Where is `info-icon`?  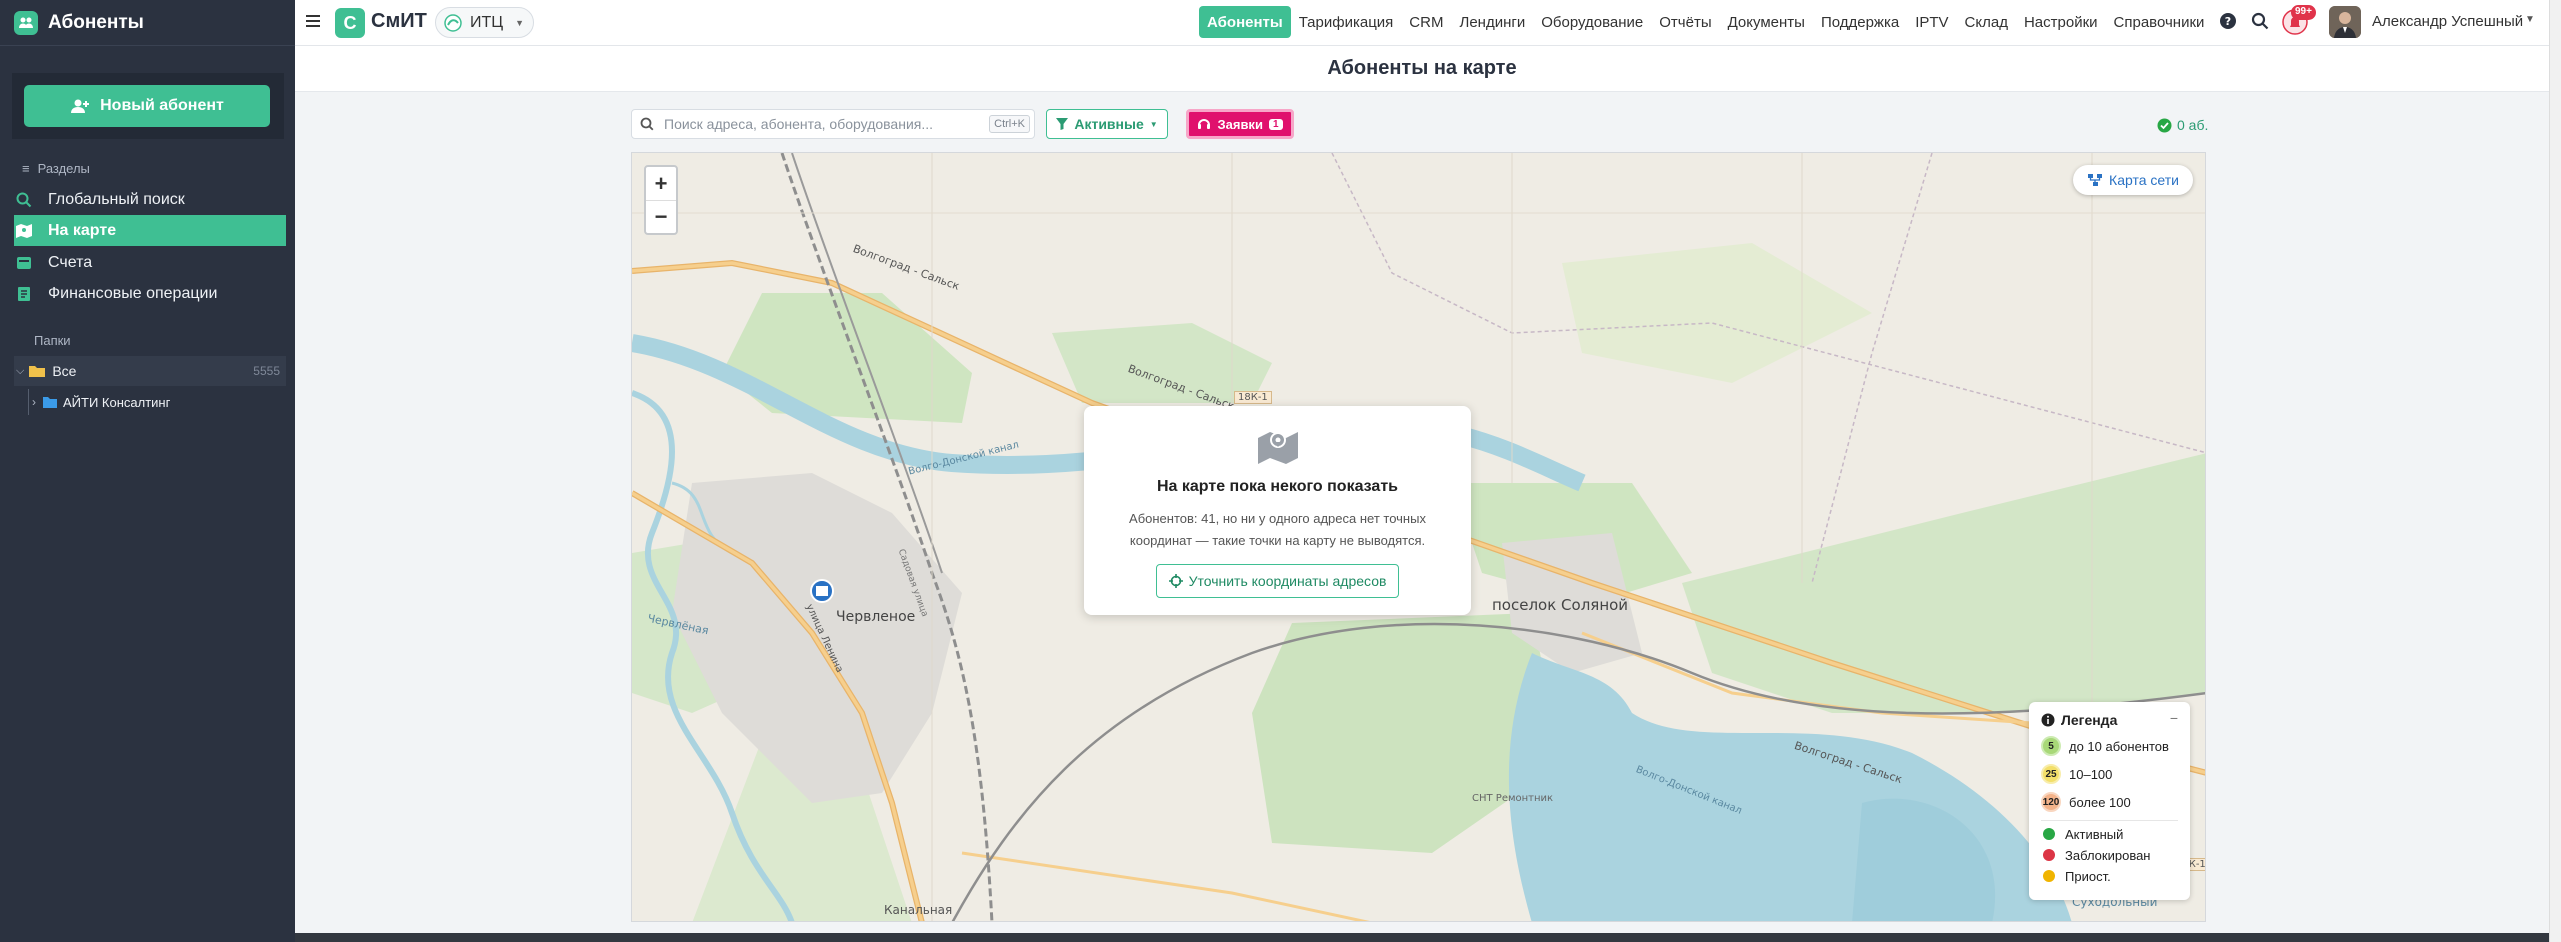
info-icon is located at coordinates (2048, 720).